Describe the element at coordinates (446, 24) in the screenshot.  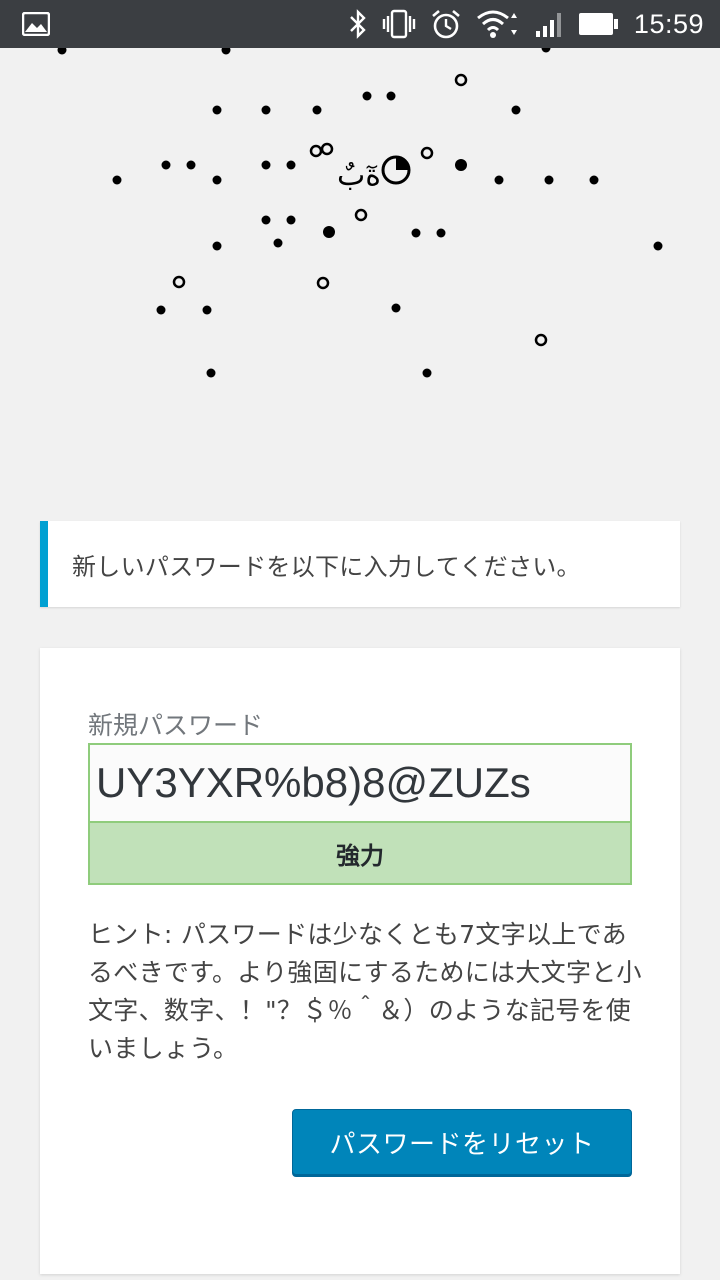
I see `alarm-icon` at that location.